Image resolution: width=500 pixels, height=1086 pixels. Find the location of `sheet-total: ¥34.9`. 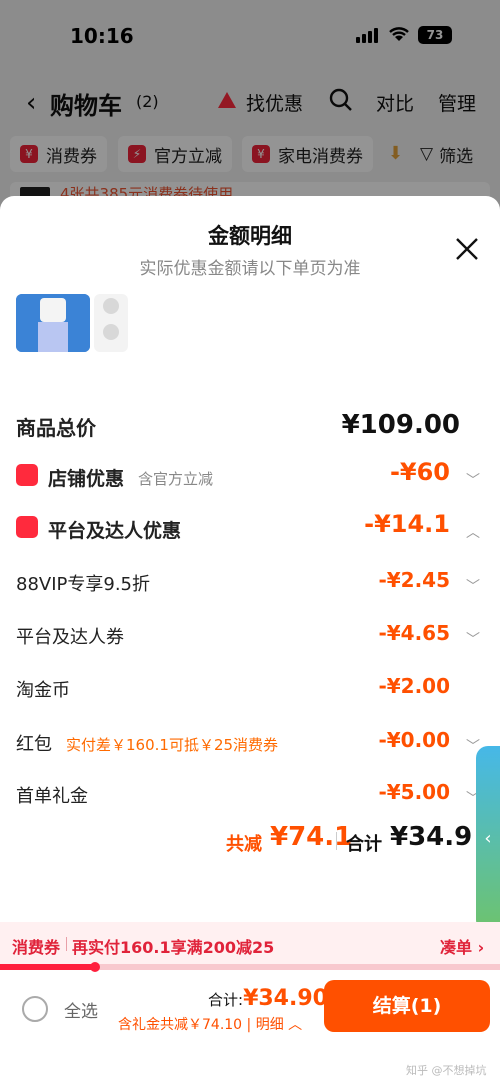

sheet-total: ¥34.9 is located at coordinates (431, 837).